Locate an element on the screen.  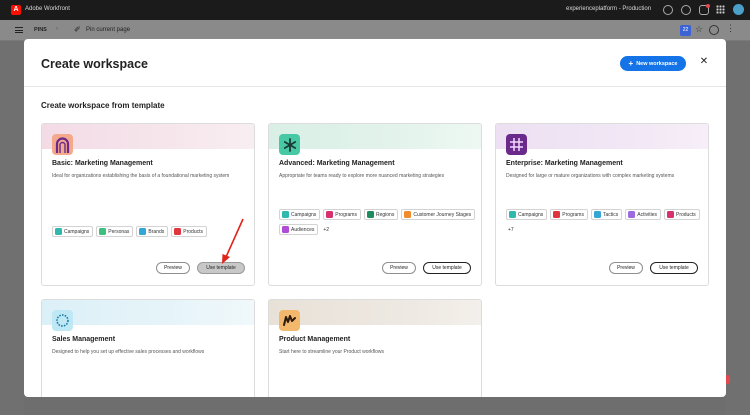
tag-personas: Personas is located at coordinates (115, 231).